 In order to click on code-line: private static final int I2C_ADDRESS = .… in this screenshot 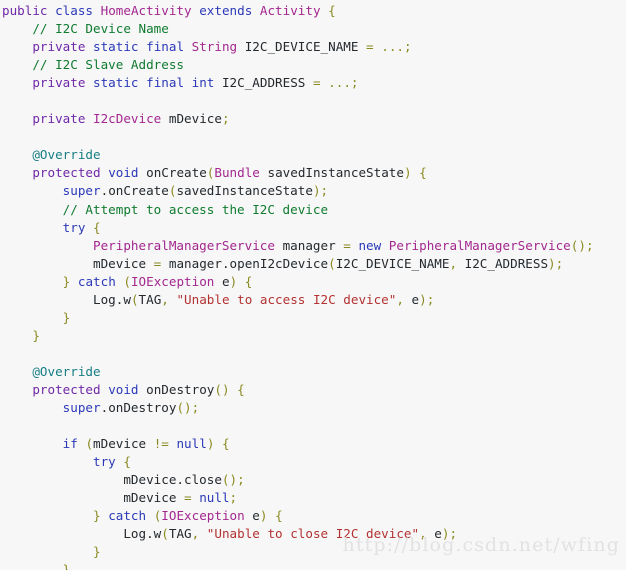, I will do `click(313, 83)`.